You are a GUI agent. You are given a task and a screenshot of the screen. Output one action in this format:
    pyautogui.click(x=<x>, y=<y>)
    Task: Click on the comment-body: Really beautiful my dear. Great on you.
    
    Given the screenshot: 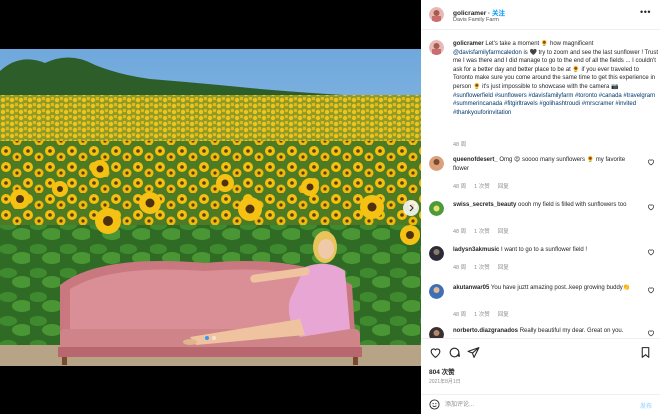 What is the action you would take?
    pyautogui.click(x=571, y=331)
    